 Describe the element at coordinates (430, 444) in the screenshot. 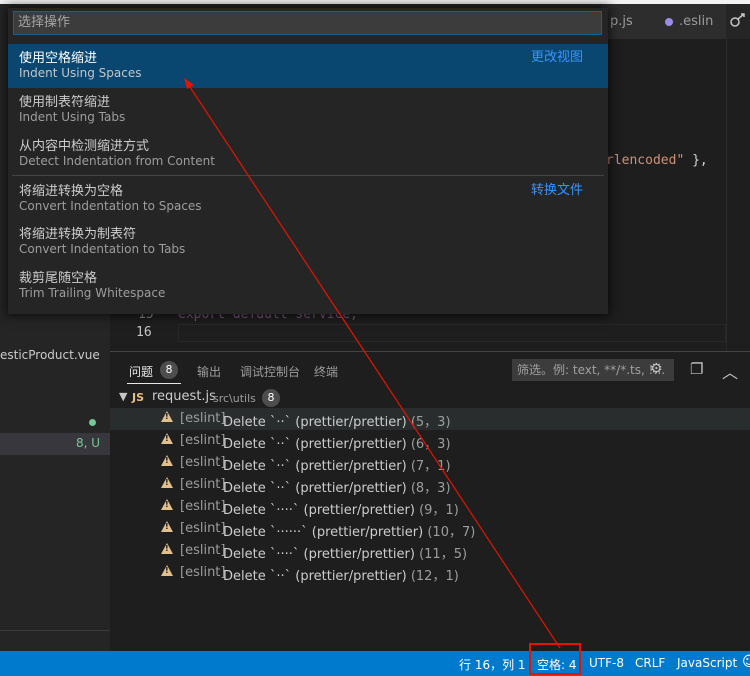

I see `problem-location: (6，3)` at that location.